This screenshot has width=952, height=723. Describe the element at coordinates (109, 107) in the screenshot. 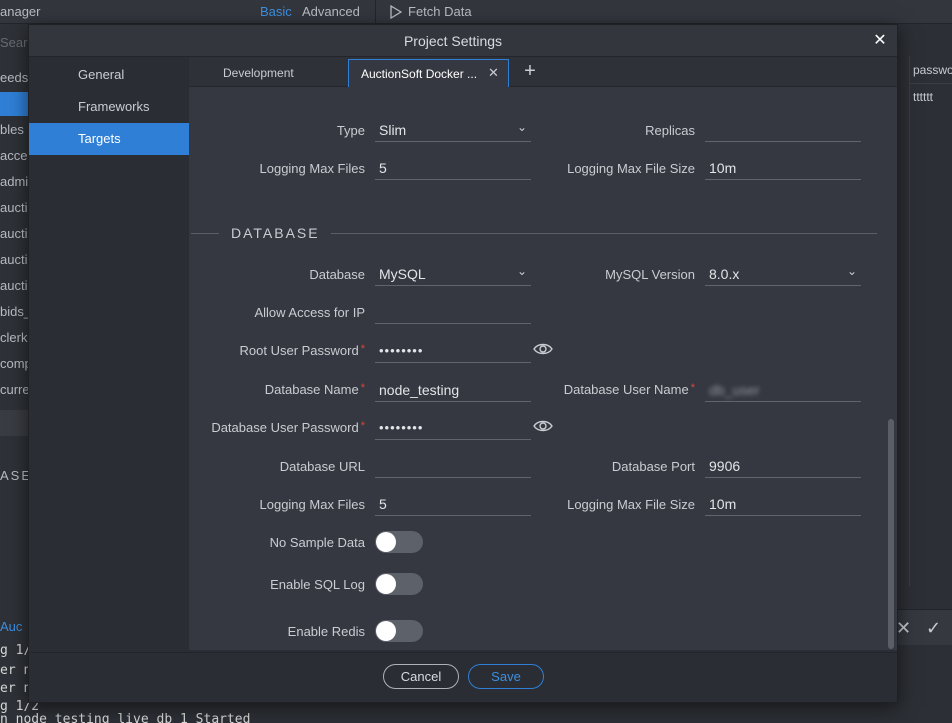

I see `nav-item-frameworks: Frameworks` at that location.